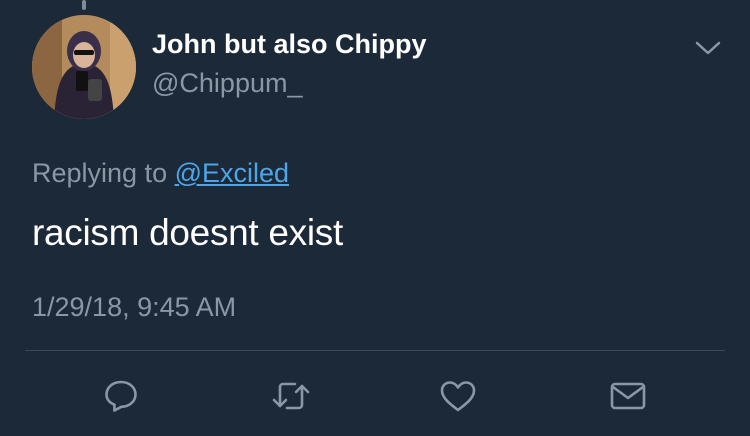 The width and height of the screenshot is (750, 436). What do you see at coordinates (84, 5) in the screenshot?
I see `thread-connector-line` at bounding box center [84, 5].